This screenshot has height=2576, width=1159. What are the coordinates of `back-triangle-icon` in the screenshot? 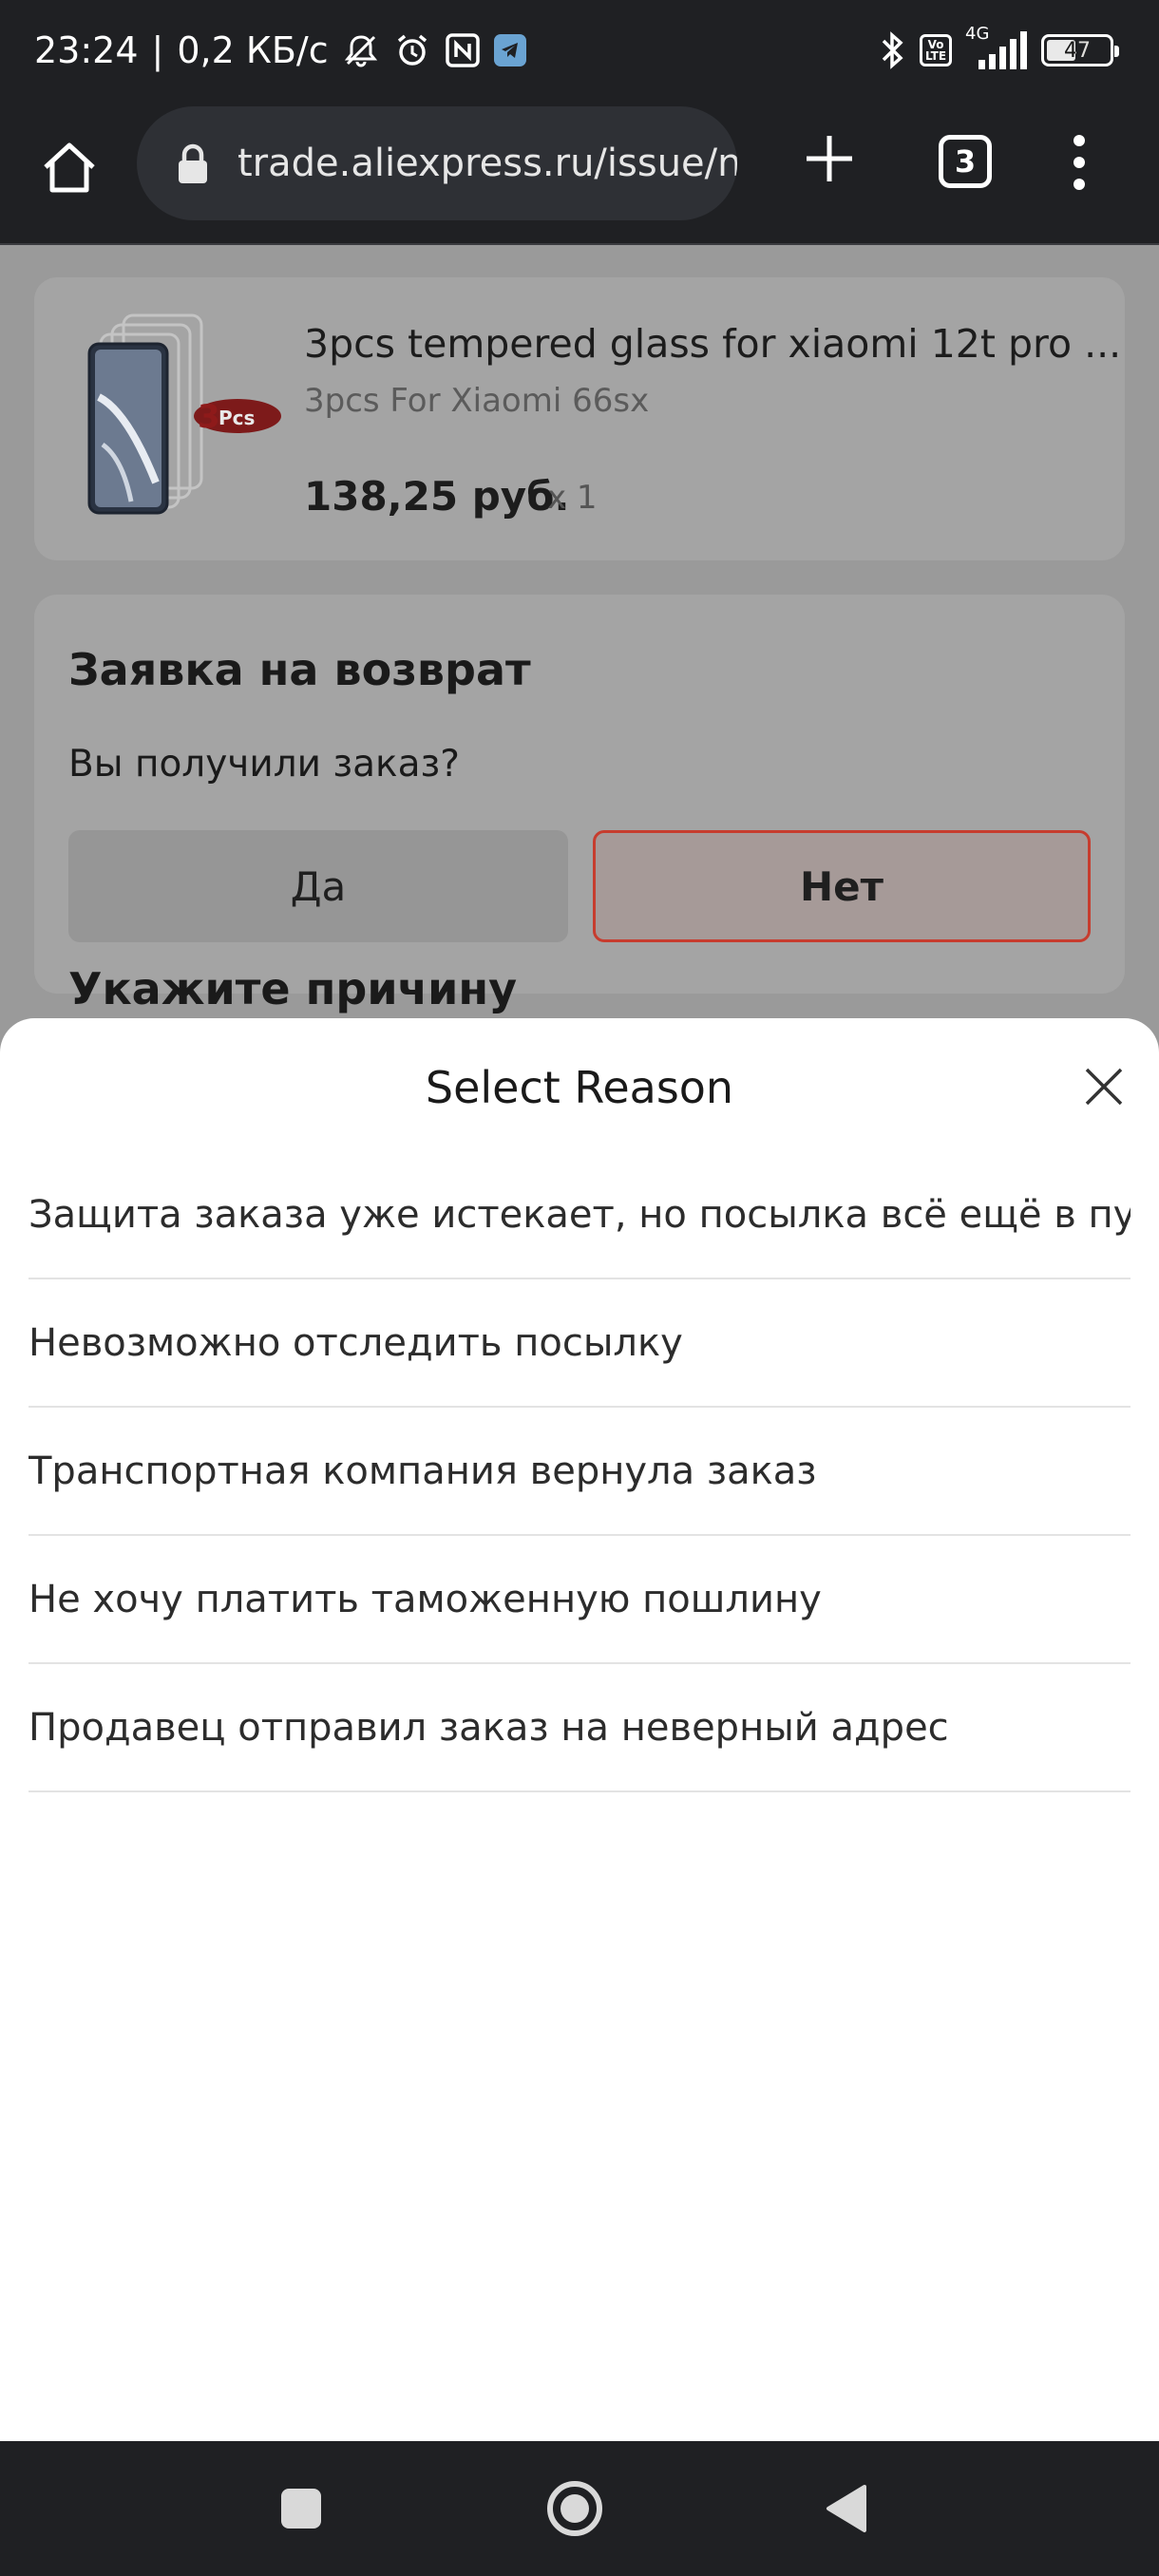 It's located at (846, 2508).